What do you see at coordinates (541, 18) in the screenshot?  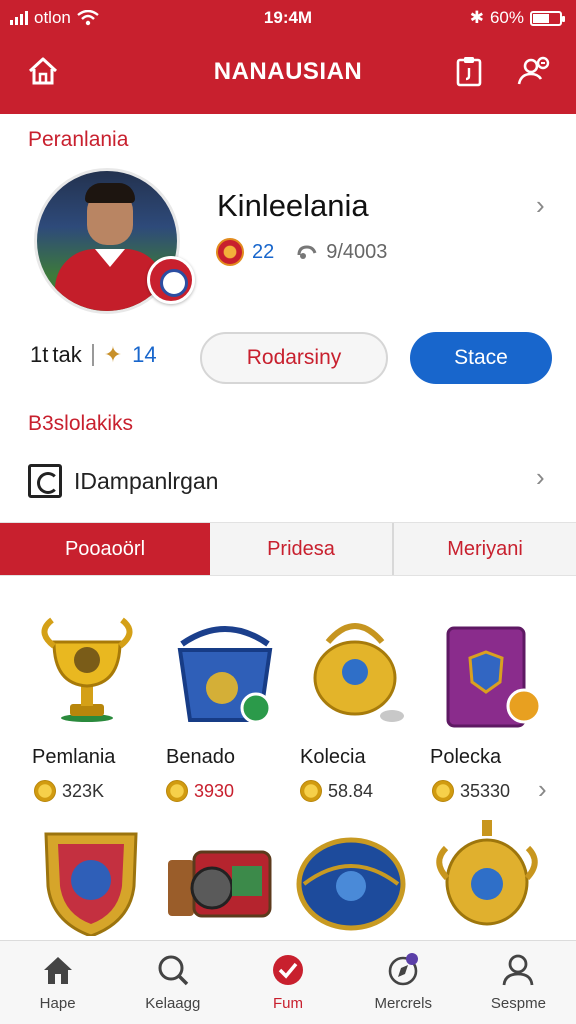 I see `battery-fill` at bounding box center [541, 18].